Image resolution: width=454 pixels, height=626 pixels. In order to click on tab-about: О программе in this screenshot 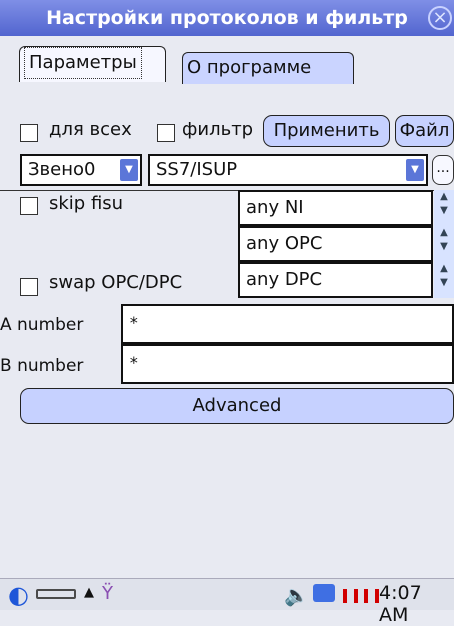, I will do `click(268, 68)`.